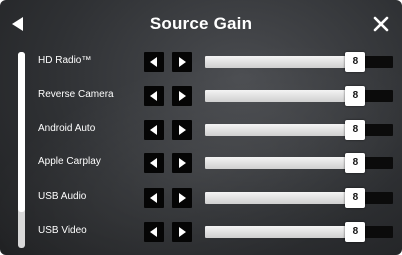 This screenshot has width=402, height=255. I want to click on gain-row-android-auto: Android Auto 8, so click(201, 130).